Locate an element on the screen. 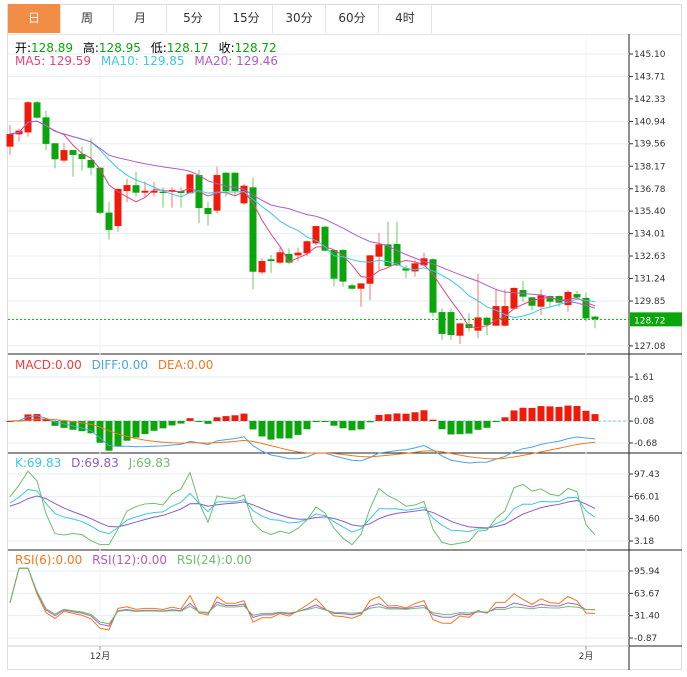 This screenshot has height=677, width=687. kdj-axis-label: 34.60 is located at coordinates (647, 520).